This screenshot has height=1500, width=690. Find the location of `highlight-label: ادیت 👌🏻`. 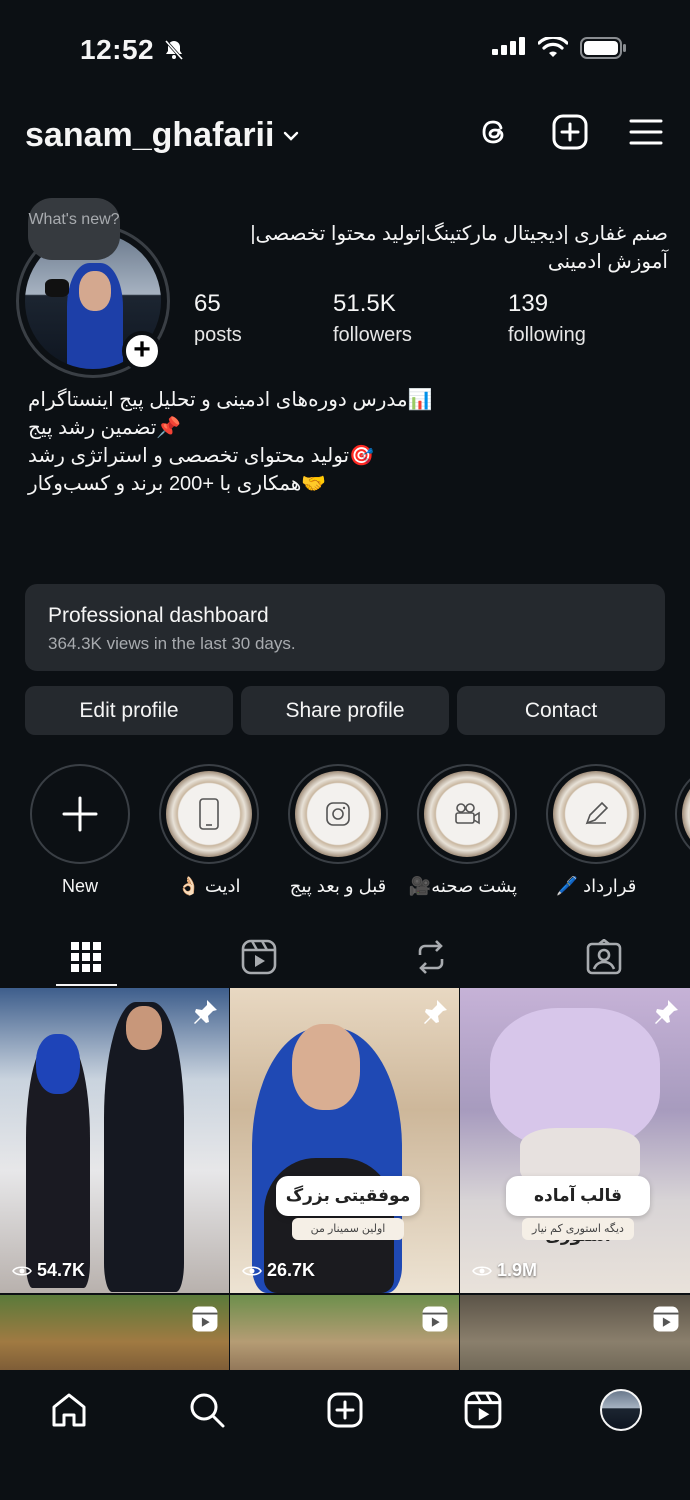

highlight-label: ادیت 👌🏻 is located at coordinates (209, 886).